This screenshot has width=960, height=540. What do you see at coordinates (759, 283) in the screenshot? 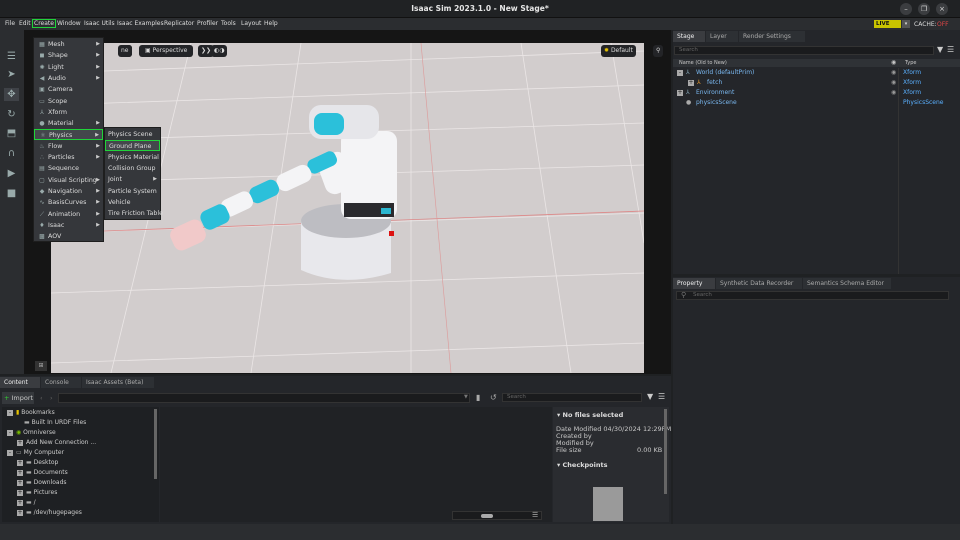
I see `tab-synthetic-data-recorder: Synthetic Data Recorder` at bounding box center [759, 283].